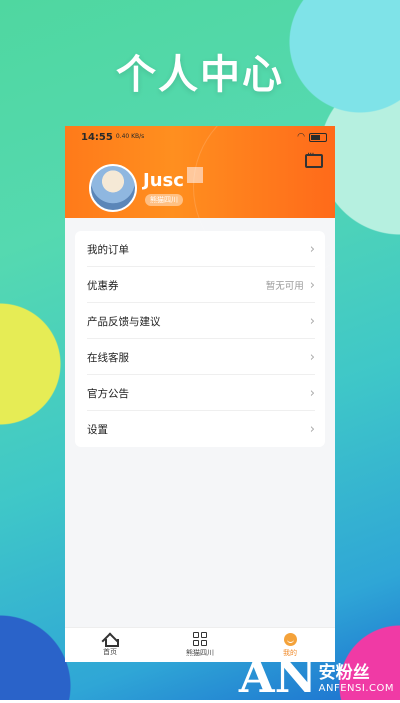 The image size is (400, 703). Describe the element at coordinates (113, 188) in the screenshot. I see `avatar` at that location.